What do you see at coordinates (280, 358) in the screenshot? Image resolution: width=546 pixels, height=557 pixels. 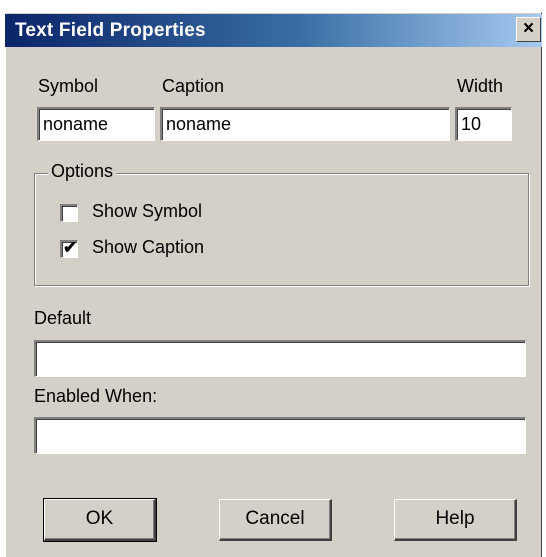 I see `default-input` at bounding box center [280, 358].